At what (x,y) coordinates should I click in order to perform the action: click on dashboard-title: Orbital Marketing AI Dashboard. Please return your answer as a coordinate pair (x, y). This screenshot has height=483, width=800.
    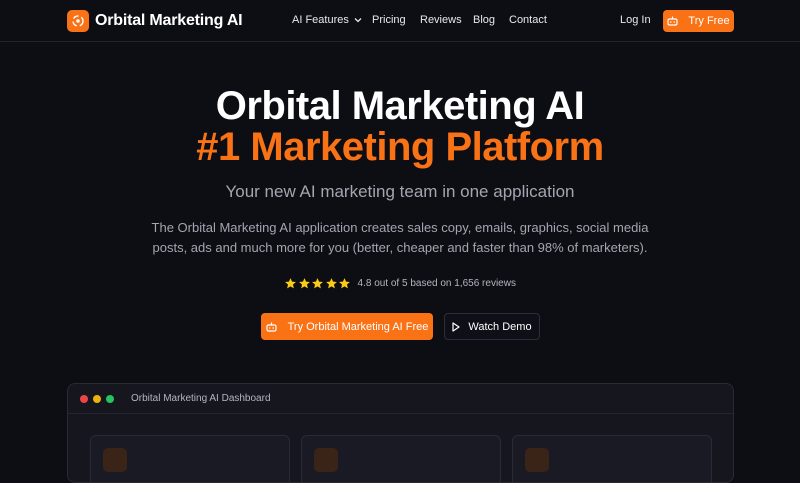
    Looking at the image, I should click on (201, 398).